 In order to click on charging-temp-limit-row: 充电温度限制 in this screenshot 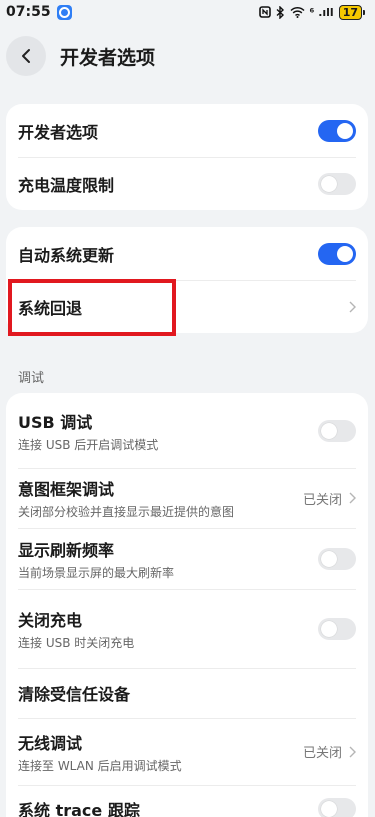, I will do `click(187, 183)`.